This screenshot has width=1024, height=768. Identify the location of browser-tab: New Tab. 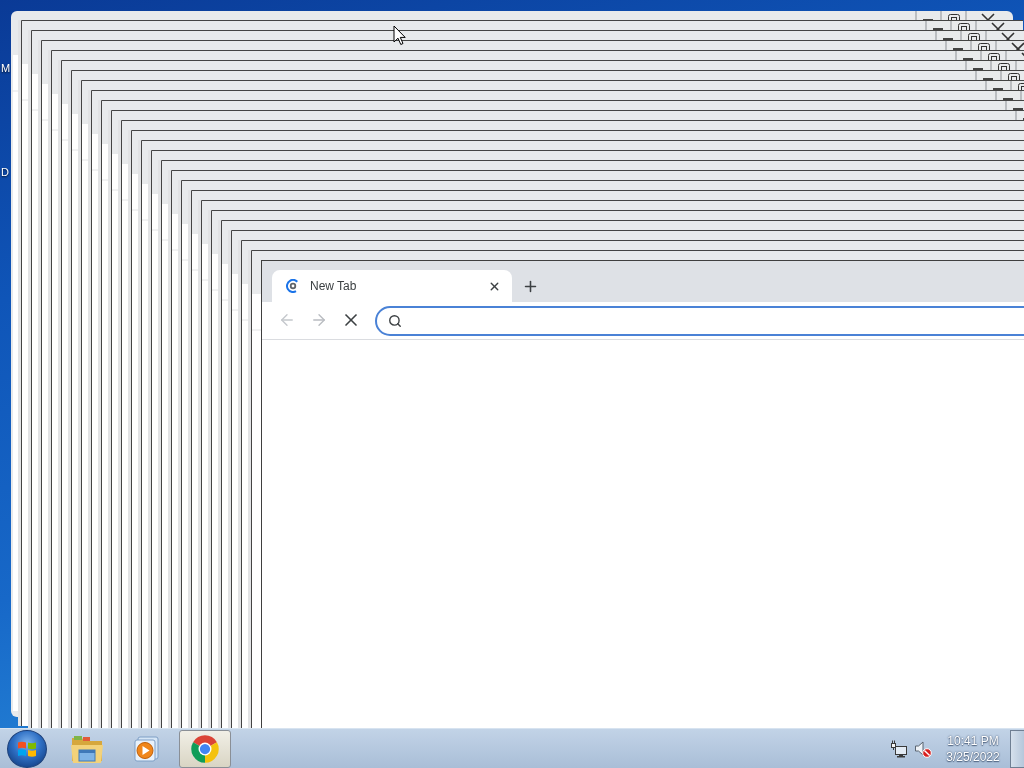
(392, 286).